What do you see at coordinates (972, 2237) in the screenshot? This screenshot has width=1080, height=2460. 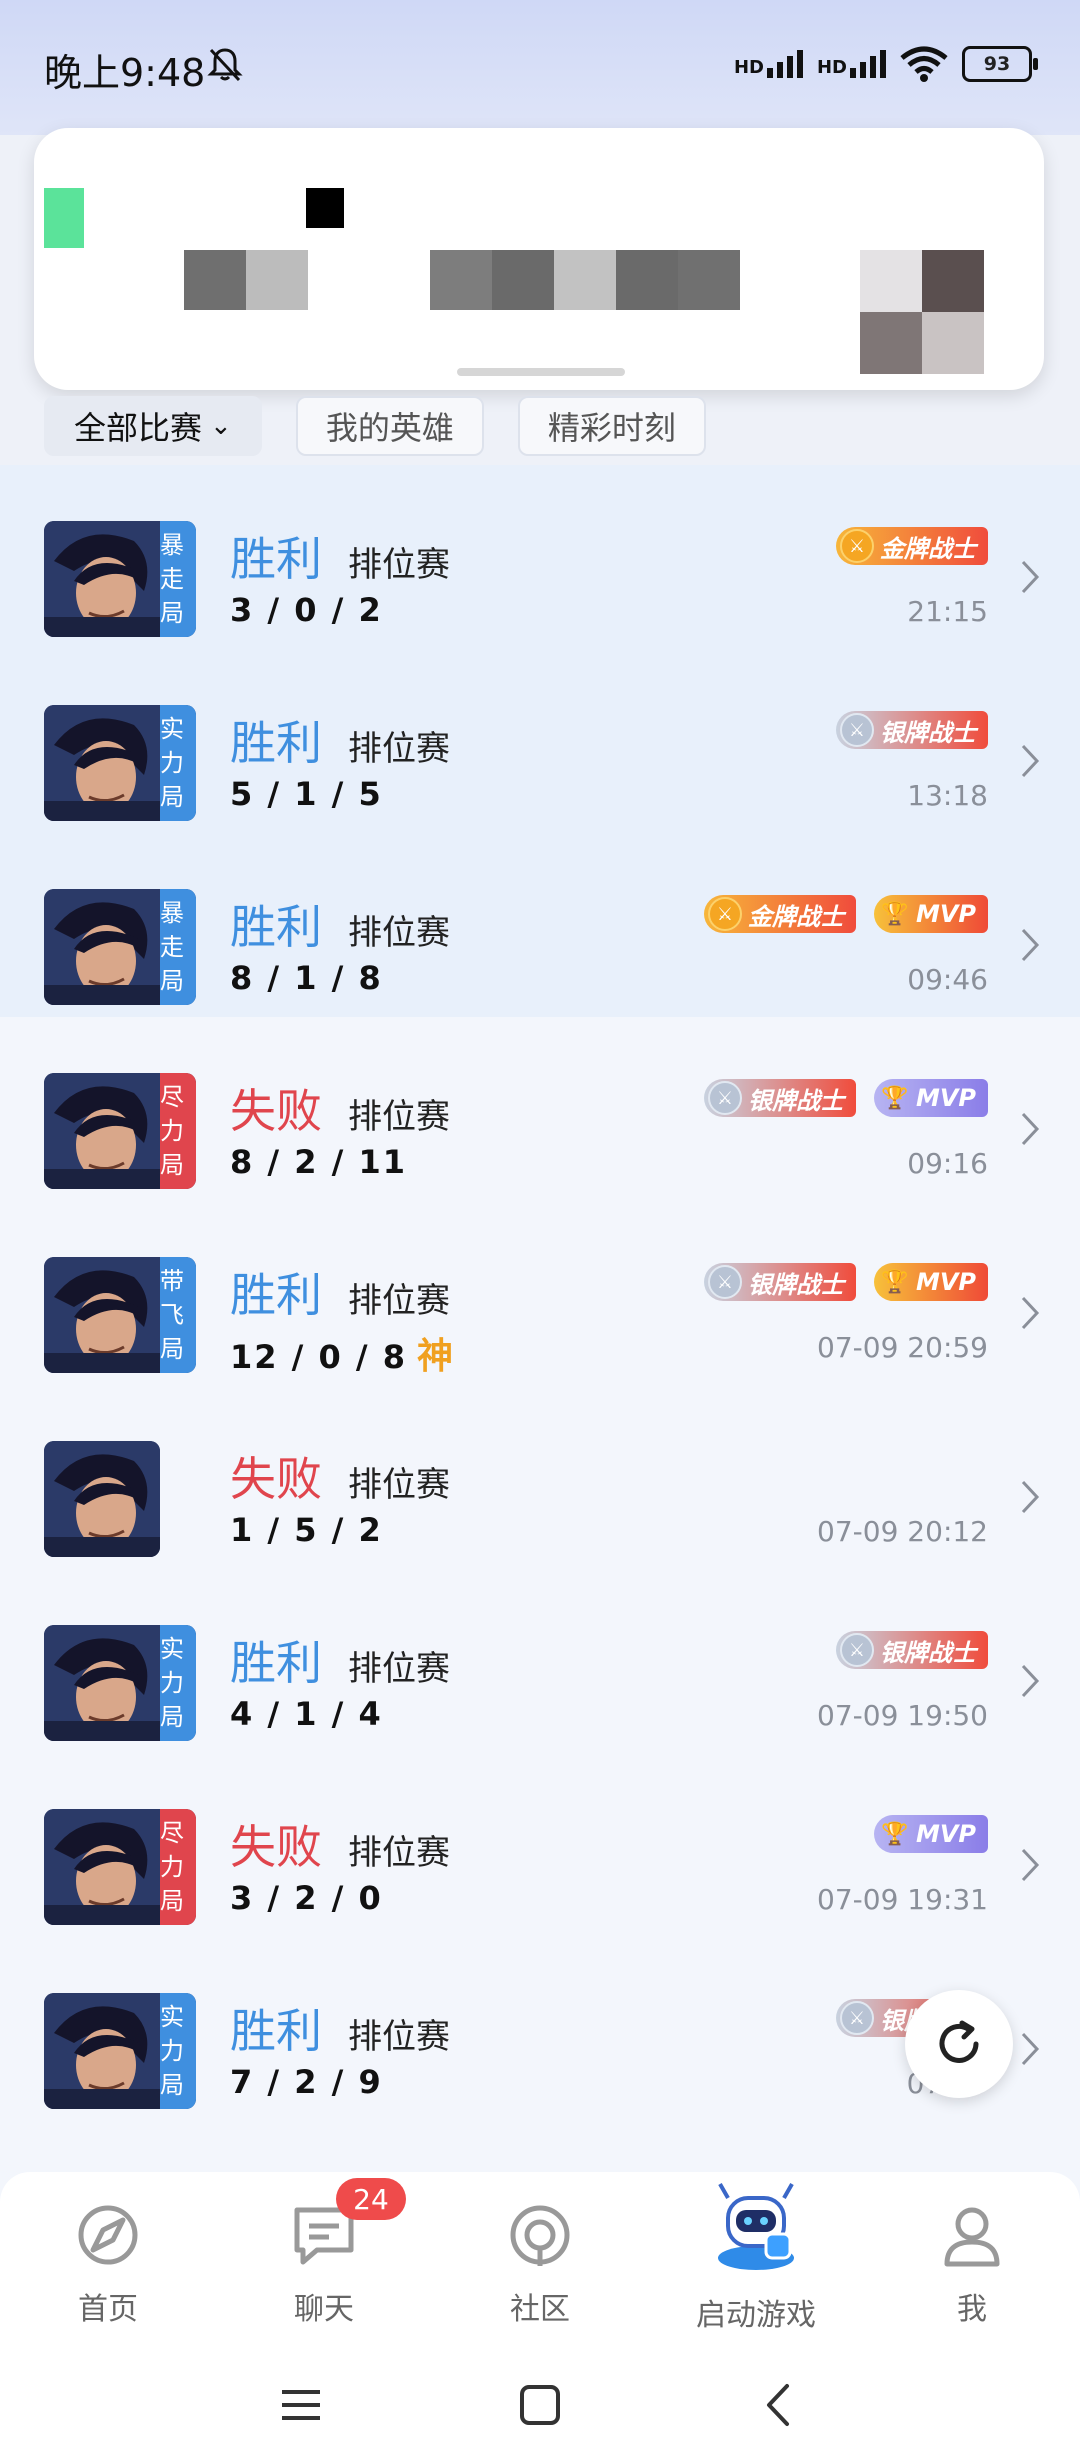 I see `user-icon` at bounding box center [972, 2237].